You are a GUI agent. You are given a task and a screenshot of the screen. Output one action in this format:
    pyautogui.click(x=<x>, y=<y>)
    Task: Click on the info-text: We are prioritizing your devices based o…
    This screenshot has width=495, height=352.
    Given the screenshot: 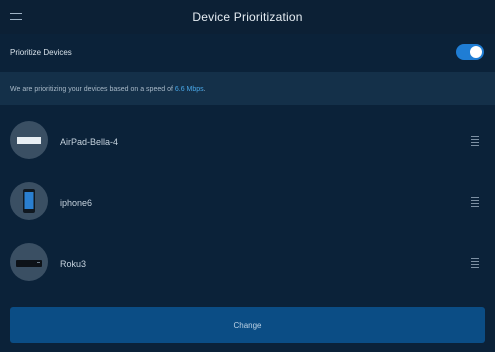 What is the action you would take?
    pyautogui.click(x=108, y=89)
    